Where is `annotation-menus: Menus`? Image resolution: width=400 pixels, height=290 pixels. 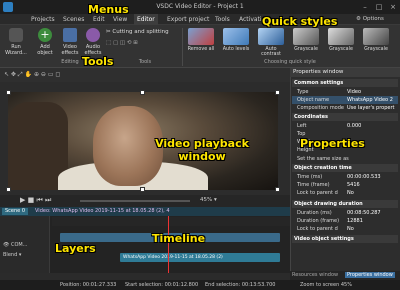
annotation-menus: Menus is located at coordinates (108, 9).